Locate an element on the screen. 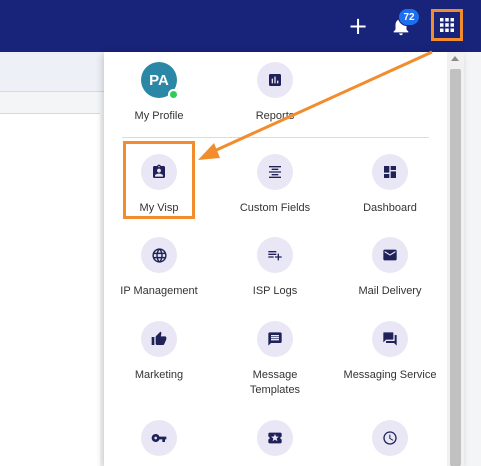  menu-scrollbar is located at coordinates (455, 259).